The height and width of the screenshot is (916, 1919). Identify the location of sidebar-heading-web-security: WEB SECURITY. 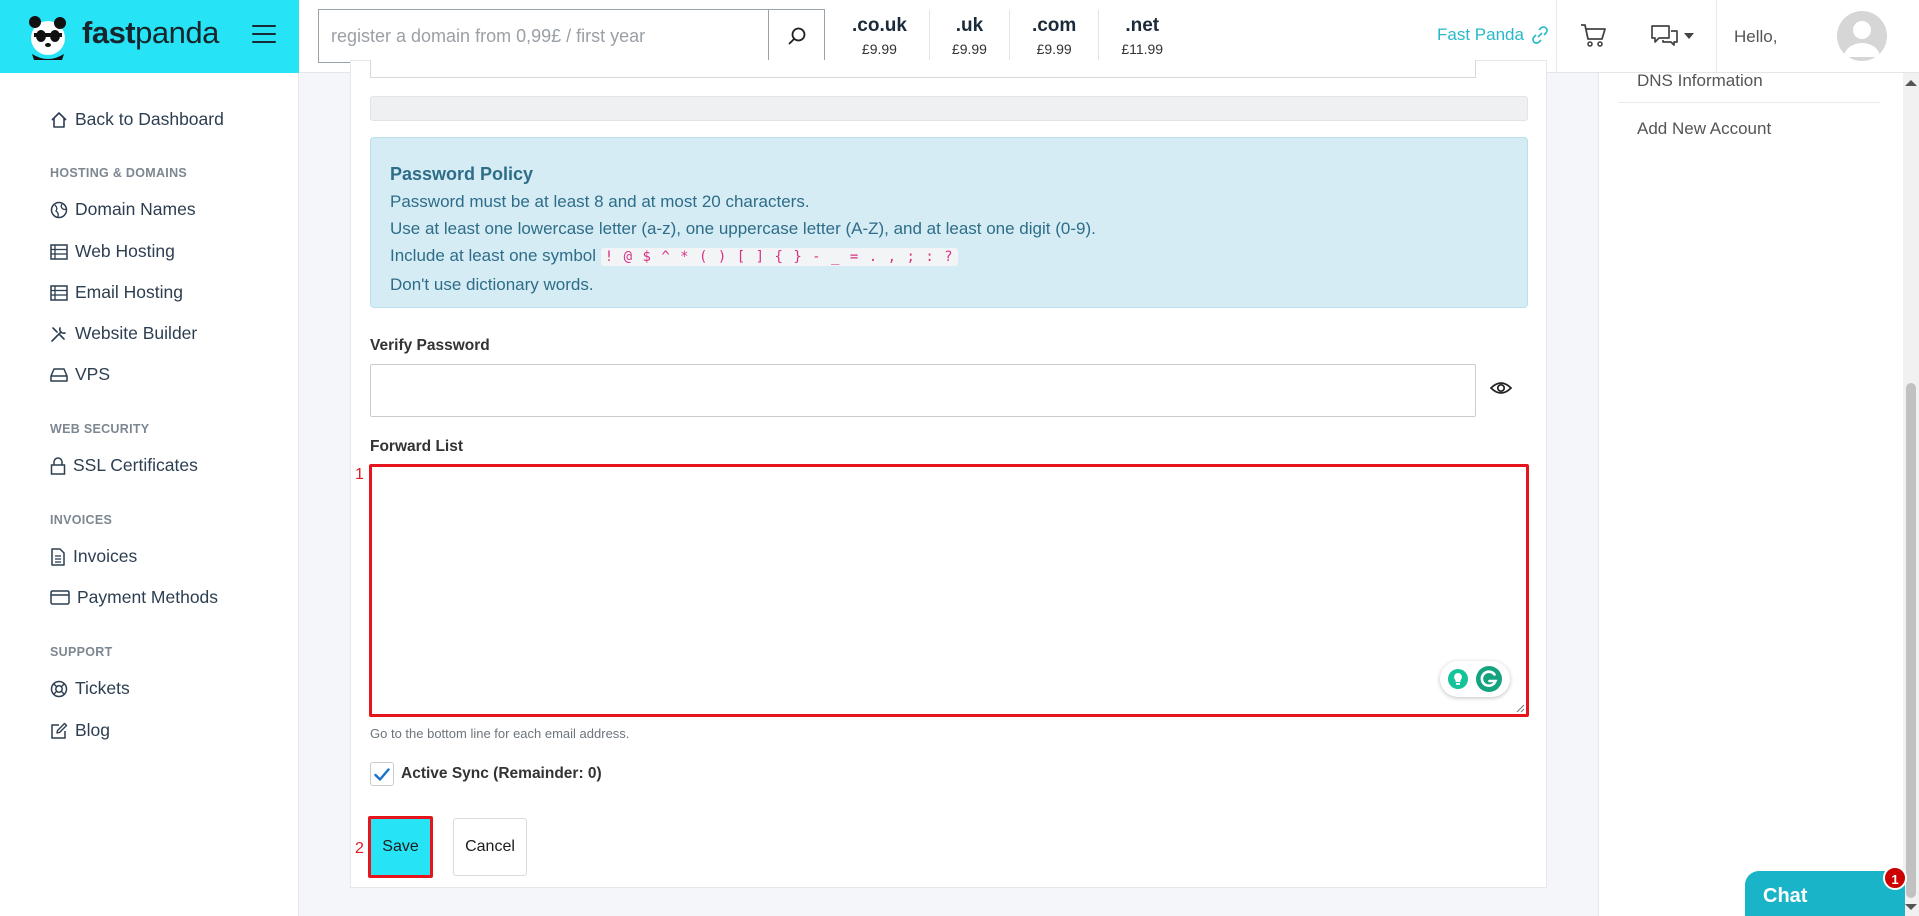
(100, 429).